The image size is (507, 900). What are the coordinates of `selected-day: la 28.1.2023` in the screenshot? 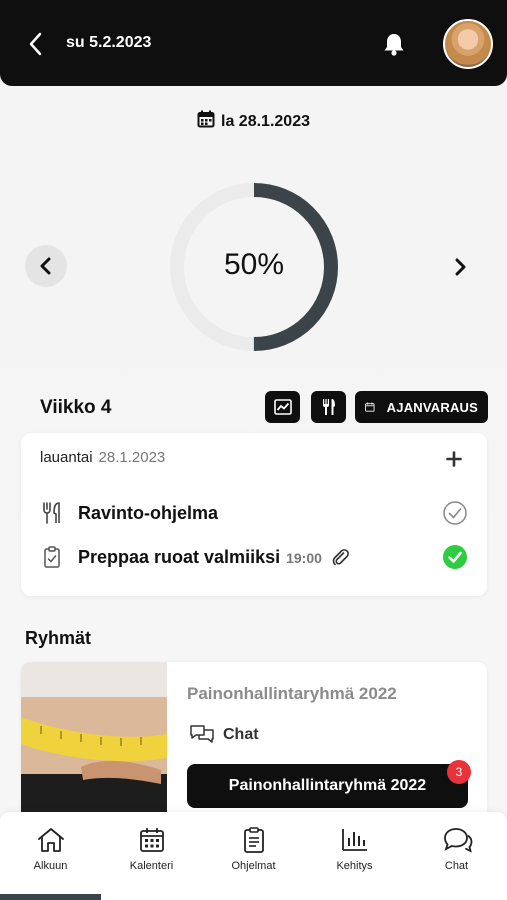 It's located at (253, 120).